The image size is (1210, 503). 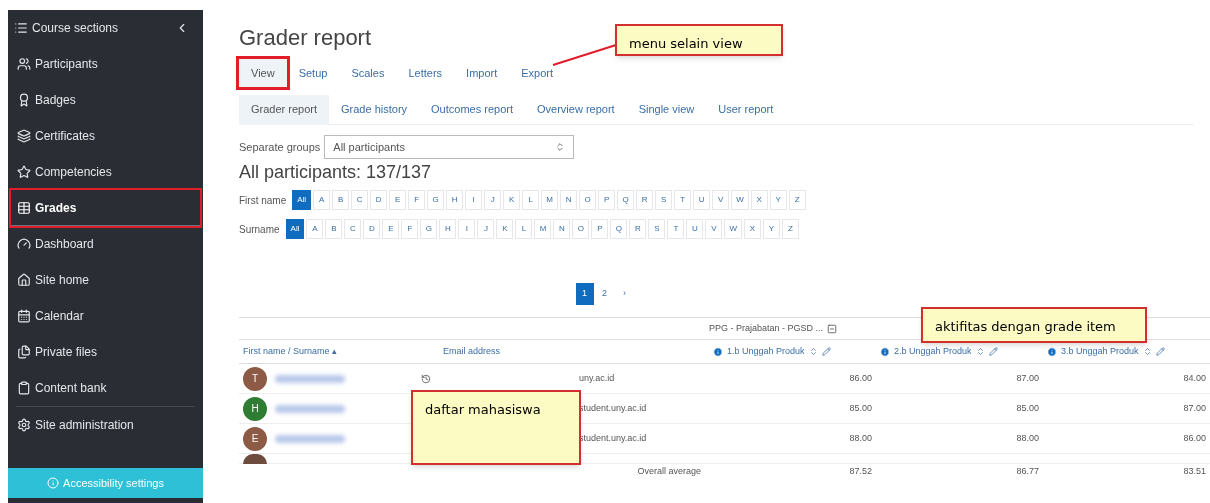 I want to click on table-cell-text: 85.00, so click(x=1027, y=408).